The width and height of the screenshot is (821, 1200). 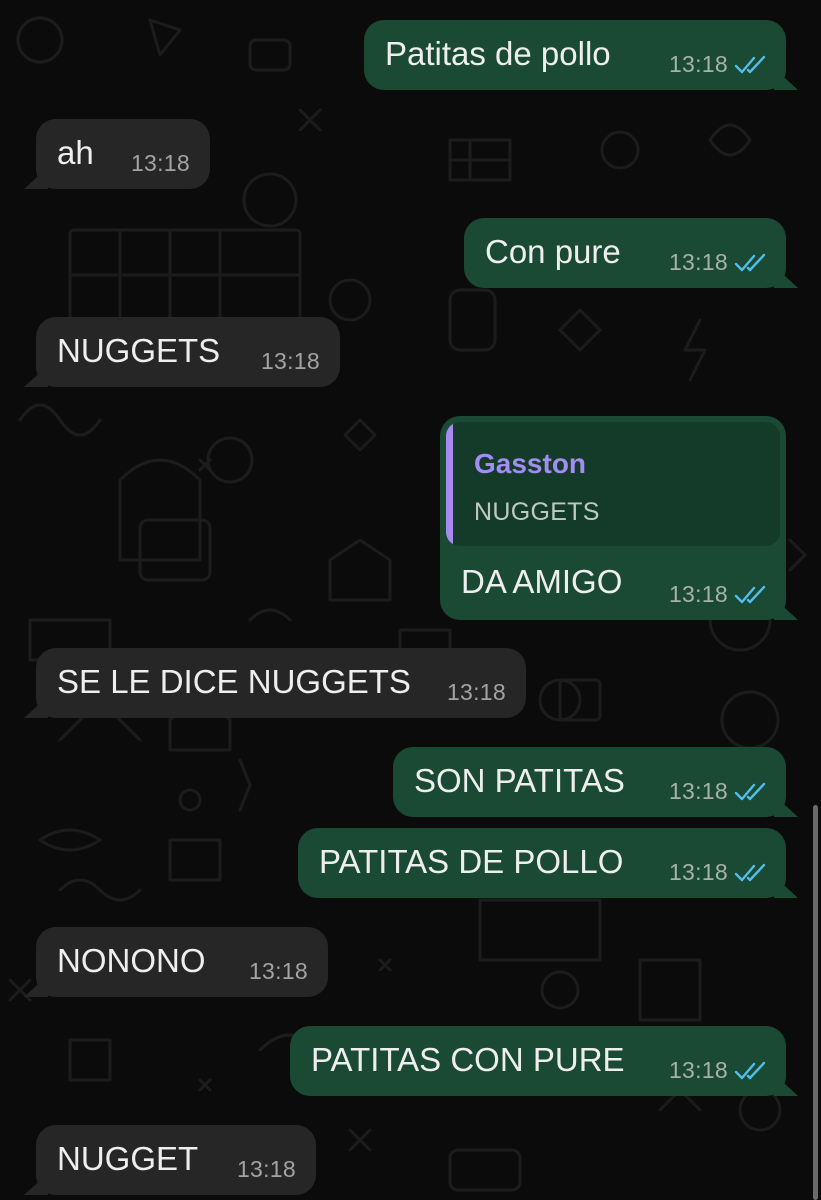 What do you see at coordinates (519, 780) in the screenshot?
I see `message-text: SON PATITAS` at bounding box center [519, 780].